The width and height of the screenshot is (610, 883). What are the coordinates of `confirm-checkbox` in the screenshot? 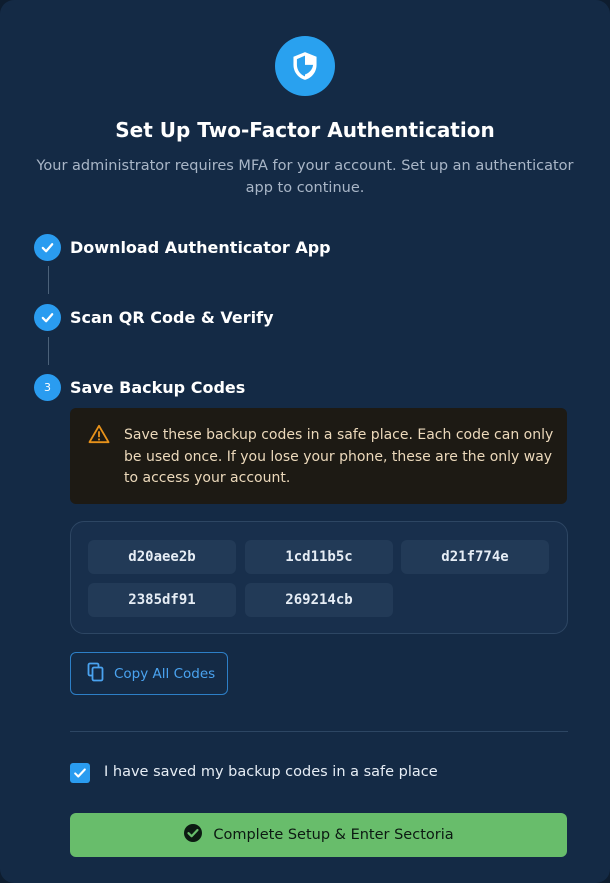 It's located at (80, 773).